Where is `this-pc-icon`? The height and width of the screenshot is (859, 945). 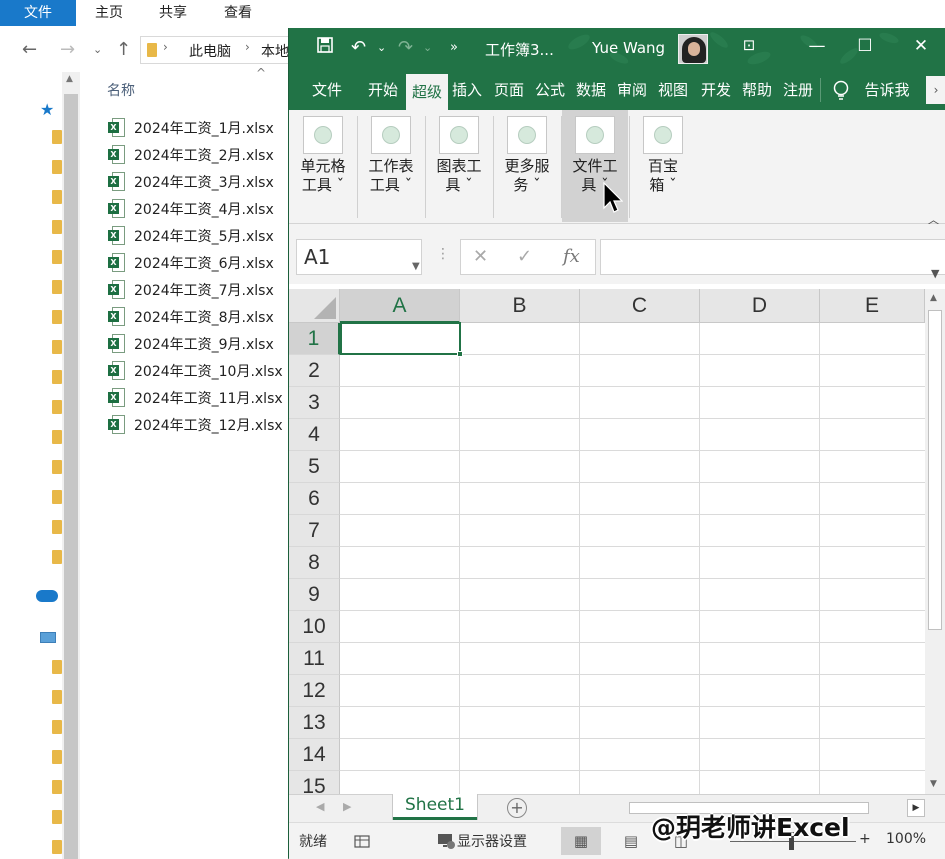
this-pc-icon is located at coordinates (48, 637).